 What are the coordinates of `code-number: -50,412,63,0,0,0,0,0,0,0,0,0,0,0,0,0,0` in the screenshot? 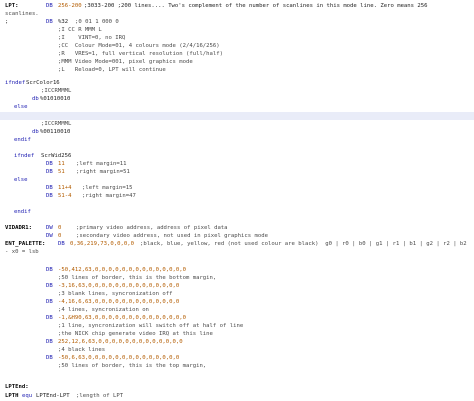 It's located at (122, 270).